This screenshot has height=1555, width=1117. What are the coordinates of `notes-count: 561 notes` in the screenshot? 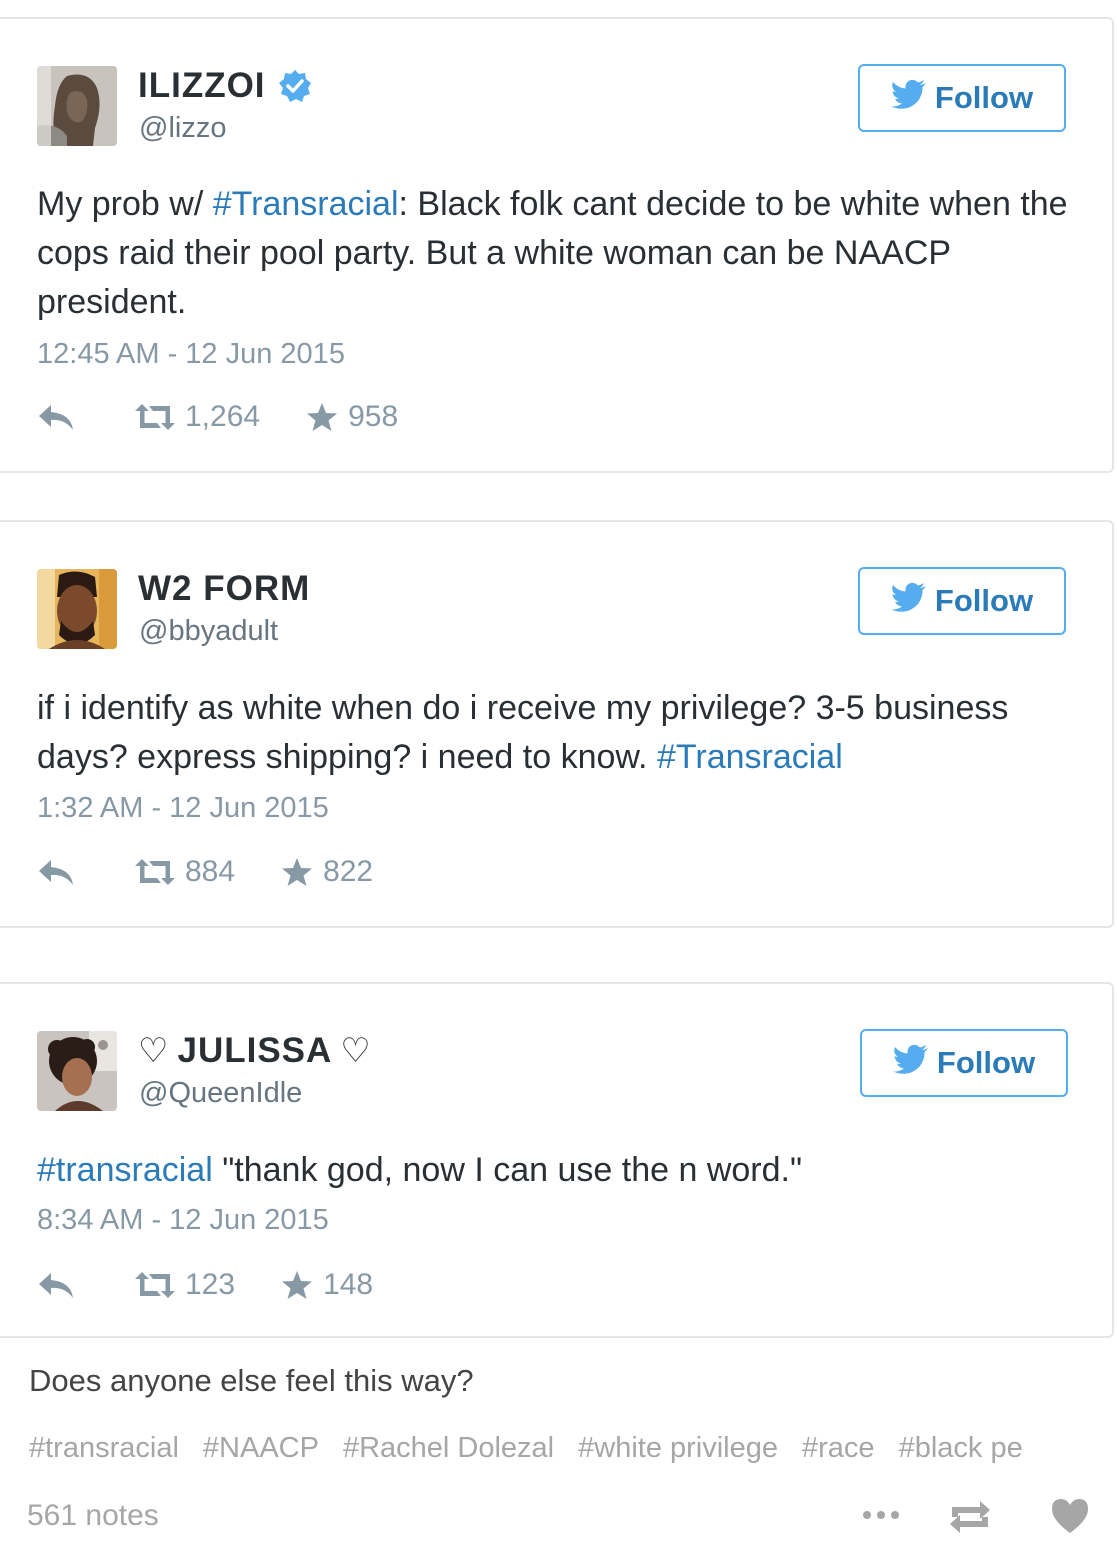 It's located at (93, 1516).